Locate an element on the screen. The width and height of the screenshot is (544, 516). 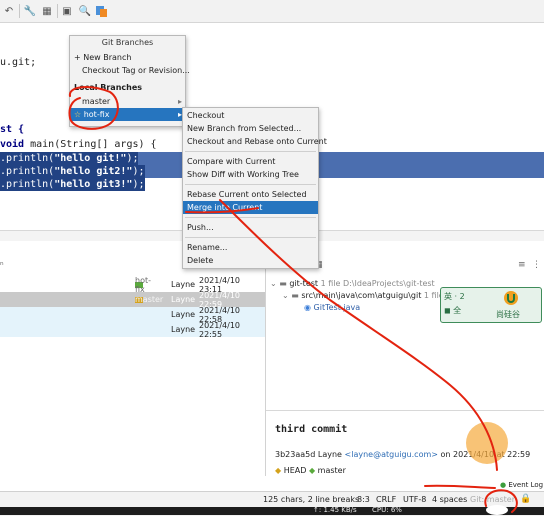
annotation-underline-branch is located at coordinates (460, 486).